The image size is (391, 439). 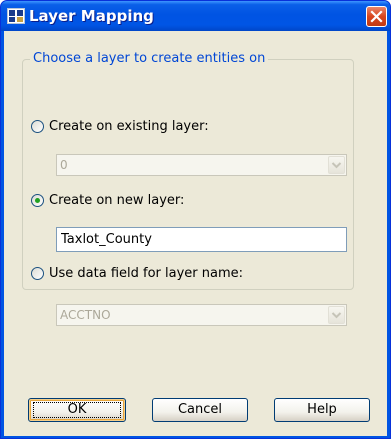 I want to click on close-icon, so click(x=376, y=16).